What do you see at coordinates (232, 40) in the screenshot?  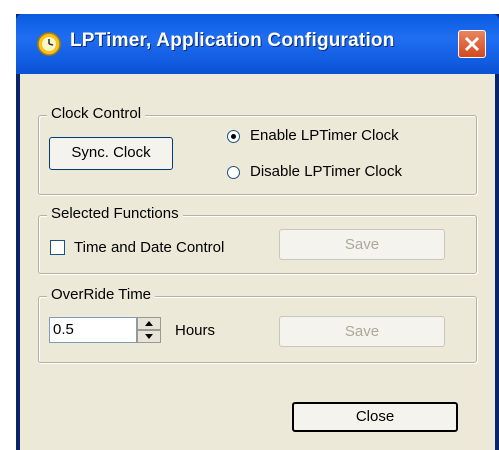 I see `window-title: LPTimer, Application Configuration` at bounding box center [232, 40].